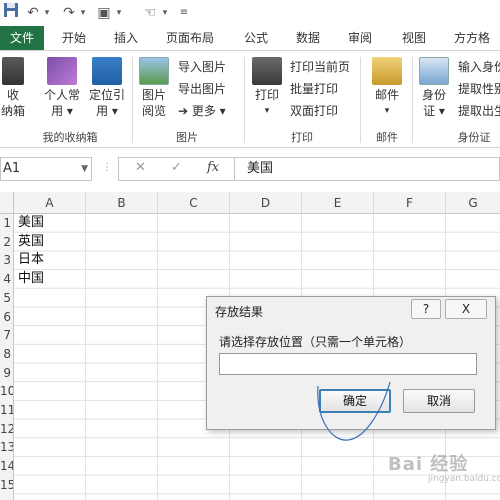 The height and width of the screenshot is (500, 500). I want to click on watermark-url: jingyan.baidu.com, so click(464, 479).